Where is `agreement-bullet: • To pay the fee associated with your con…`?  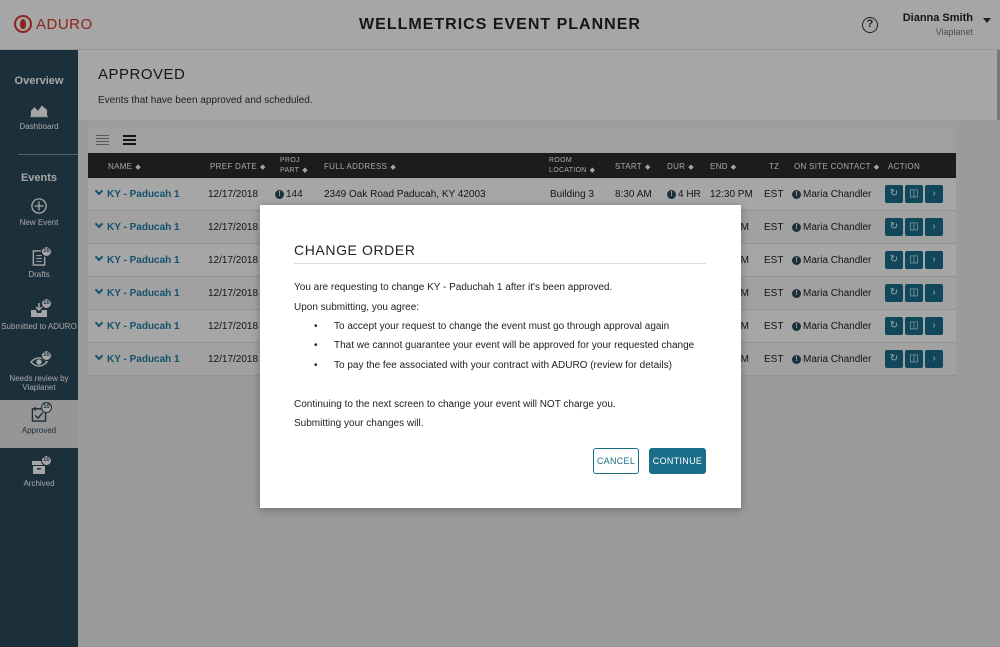 agreement-bullet: • To pay the fee associated with your con… is located at coordinates (493, 365).